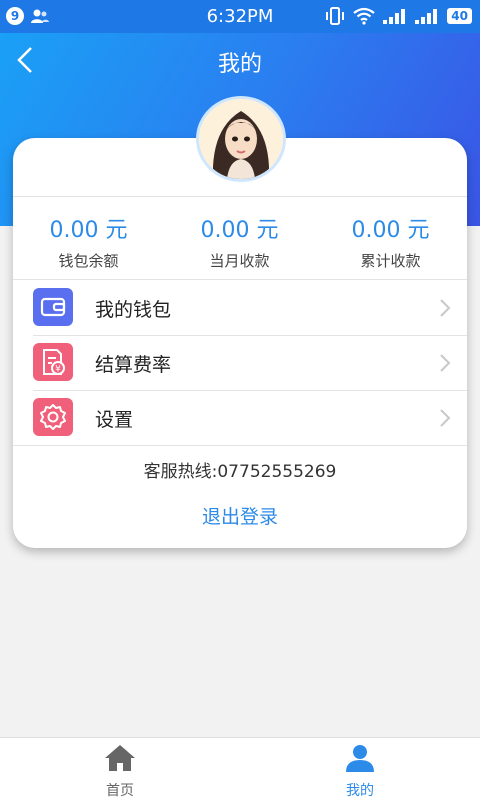 The height and width of the screenshot is (800, 480). What do you see at coordinates (390, 261) in the screenshot?
I see `stat-label: 累计收款` at bounding box center [390, 261].